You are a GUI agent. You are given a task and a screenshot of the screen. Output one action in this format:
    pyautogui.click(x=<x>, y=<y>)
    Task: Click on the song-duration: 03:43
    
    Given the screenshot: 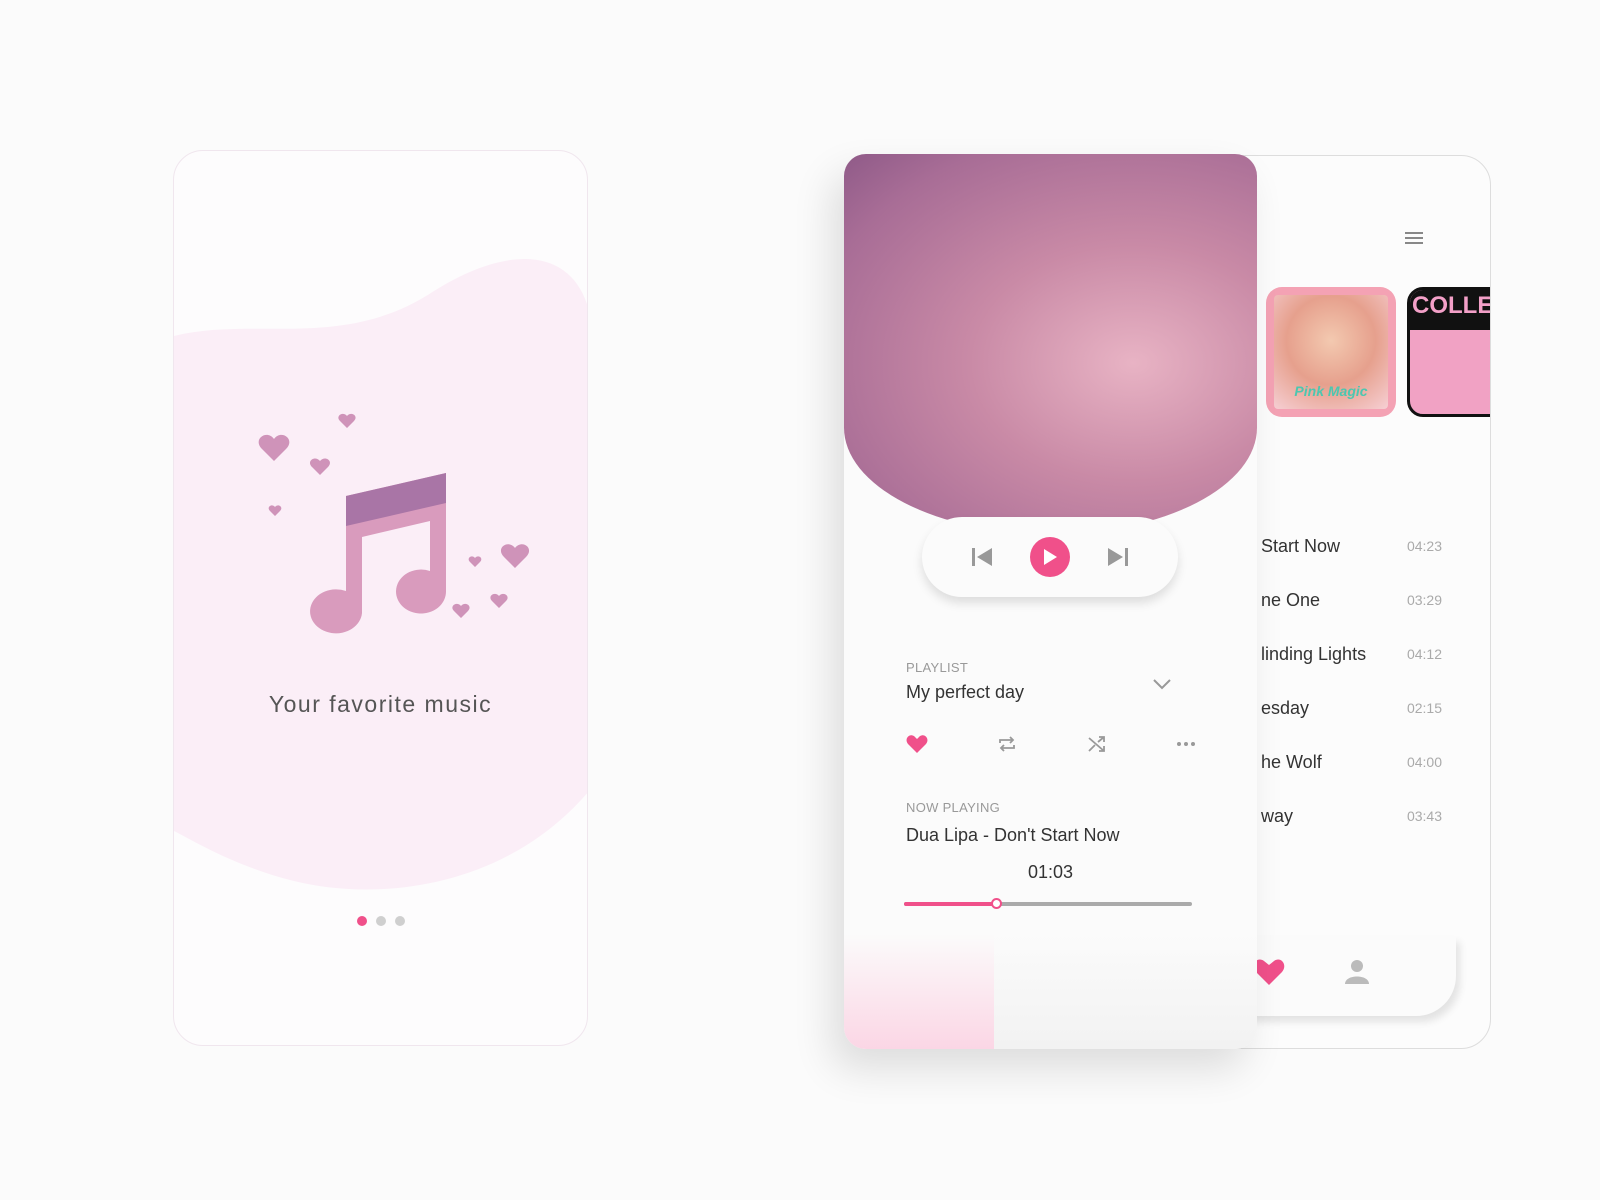 What is the action you would take?
    pyautogui.click(x=1424, y=816)
    